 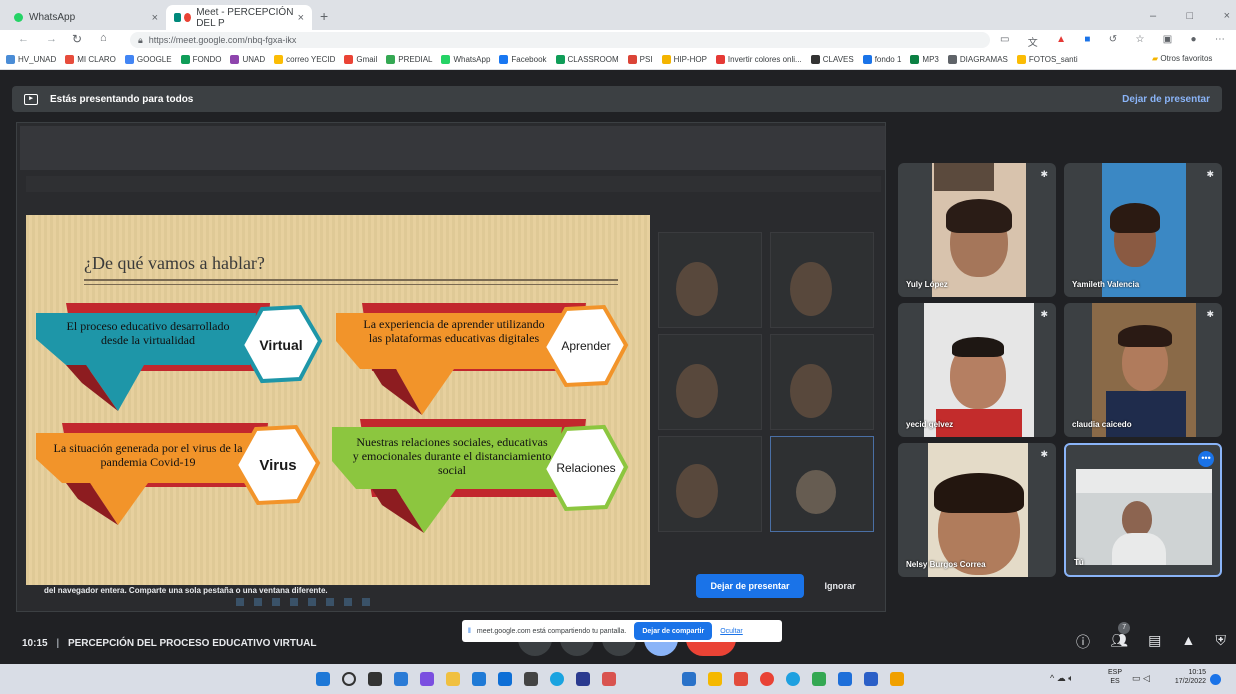 What do you see at coordinates (1190, 16) in the screenshot?
I see `maximize-button: □` at bounding box center [1190, 16].